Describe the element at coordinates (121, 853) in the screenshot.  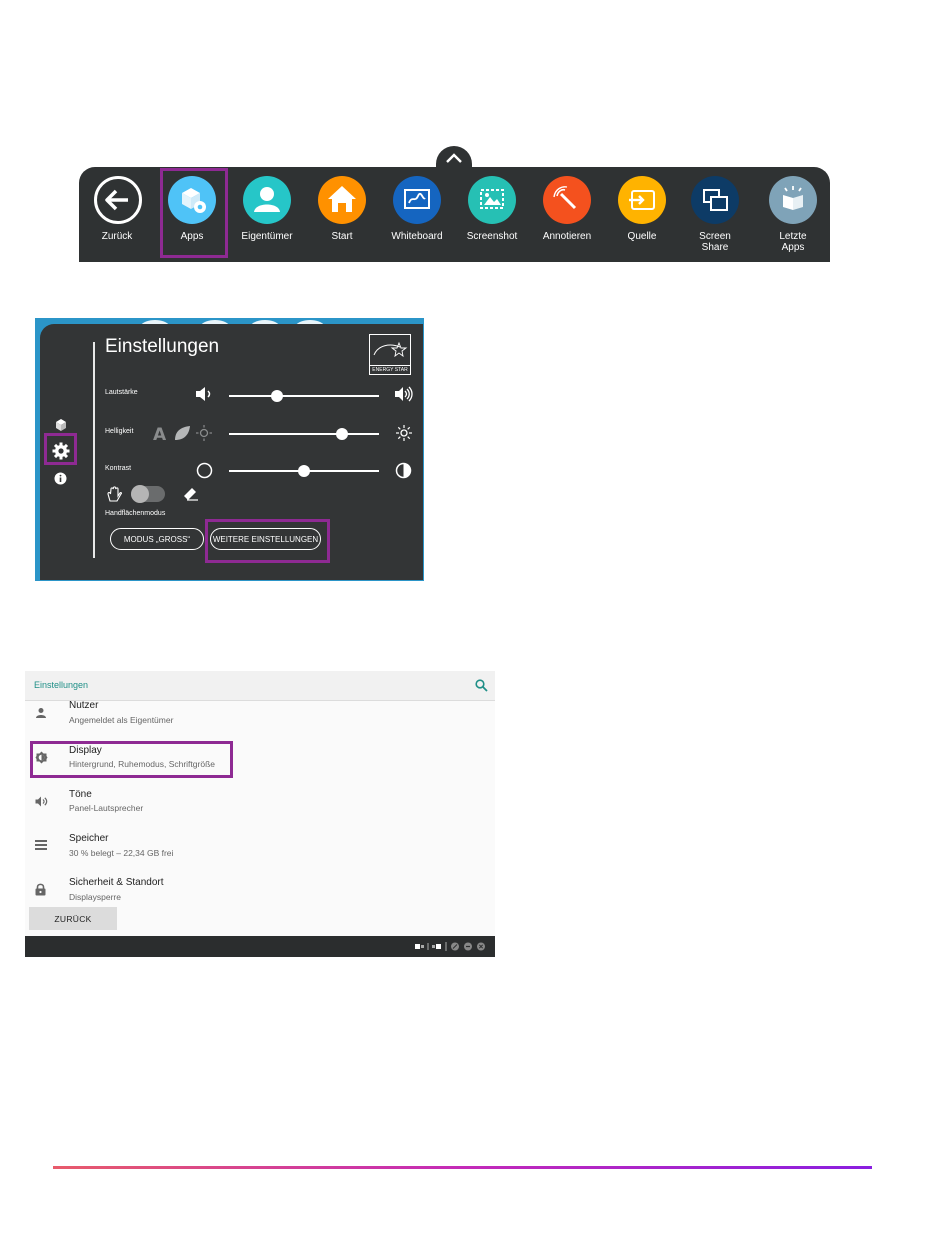
I see `row-storage-subtitle: 30 % belegt – 22,34 GB frei` at that location.